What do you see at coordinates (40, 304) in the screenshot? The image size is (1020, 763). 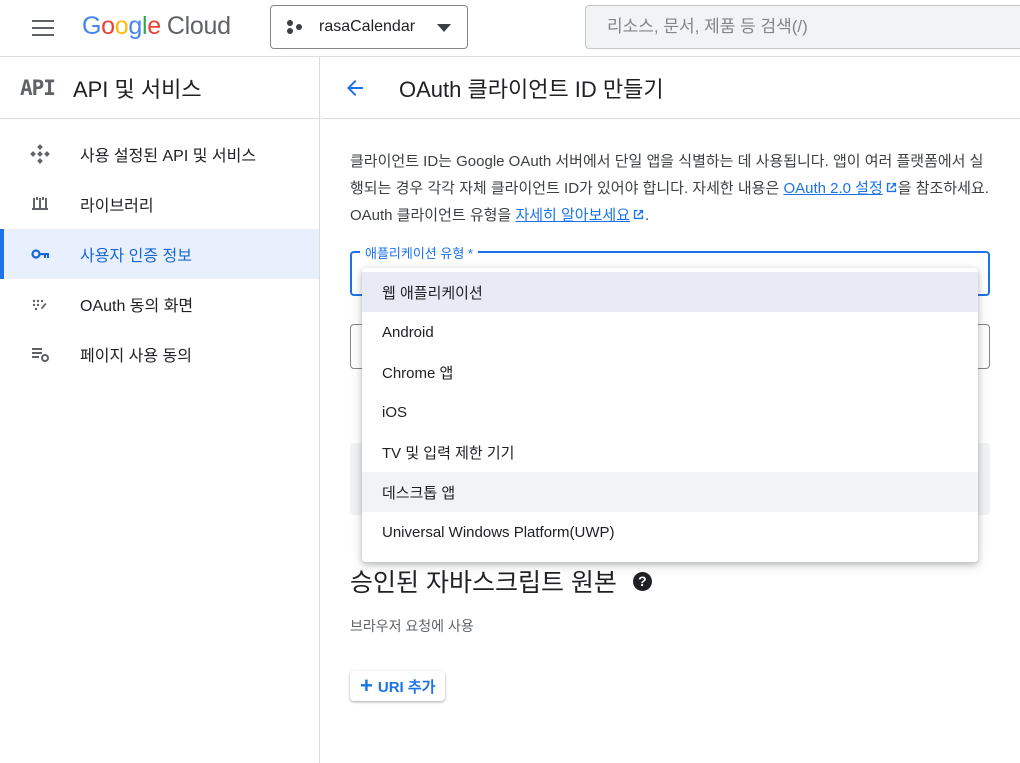 I see `consent-screen-icon` at bounding box center [40, 304].